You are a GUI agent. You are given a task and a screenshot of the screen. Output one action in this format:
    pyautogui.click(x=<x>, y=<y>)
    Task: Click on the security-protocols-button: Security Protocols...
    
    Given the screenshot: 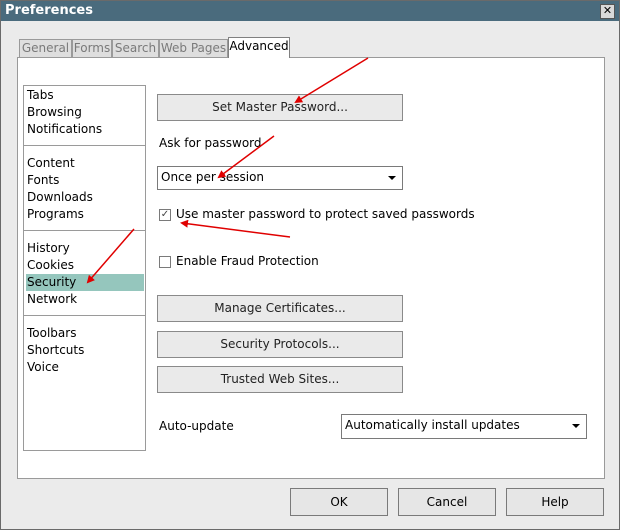 What is the action you would take?
    pyautogui.click(x=280, y=344)
    